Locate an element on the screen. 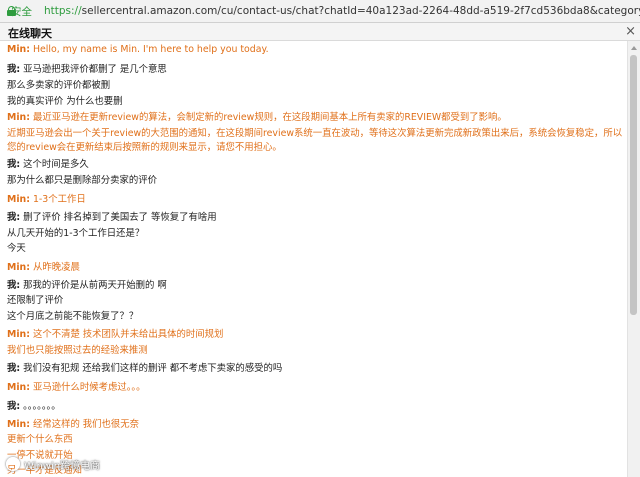 The image size is (640, 477). chat-message: 从几天开始的1-3个工作日还是？ is located at coordinates (76, 233).